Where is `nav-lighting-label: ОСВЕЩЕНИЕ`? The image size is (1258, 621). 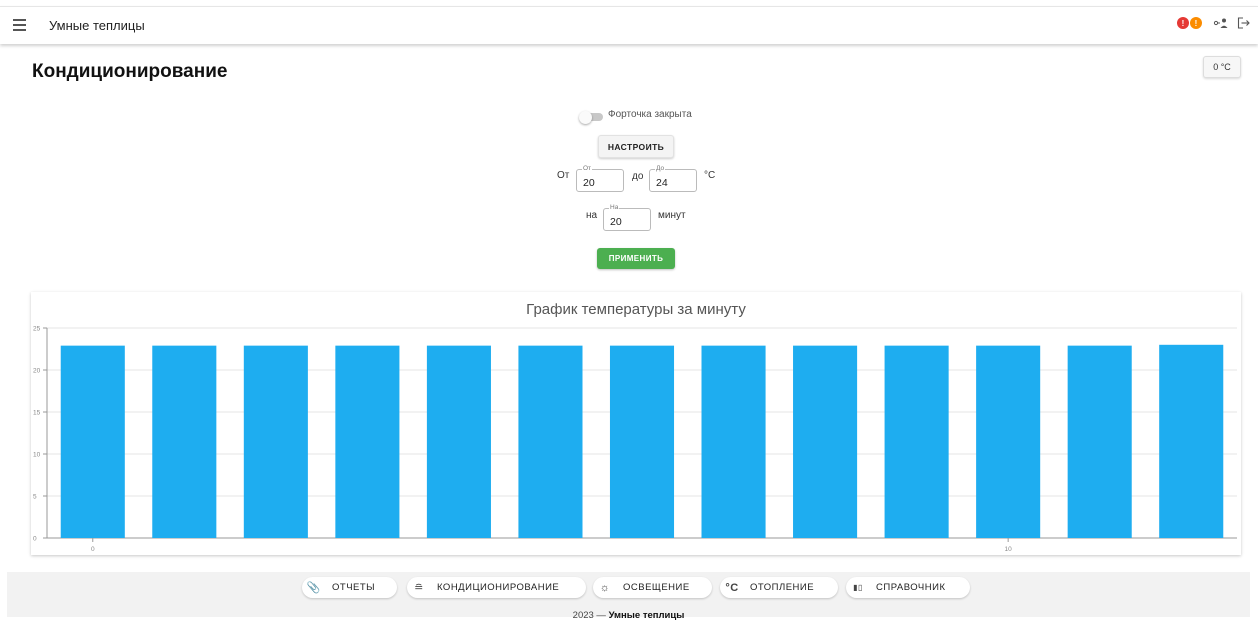 nav-lighting-label: ОСВЕЩЕНИЕ is located at coordinates (656, 587).